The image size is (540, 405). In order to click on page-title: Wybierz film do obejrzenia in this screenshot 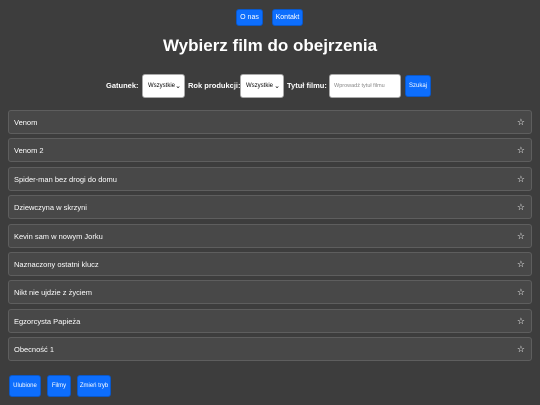, I will do `click(270, 45)`.